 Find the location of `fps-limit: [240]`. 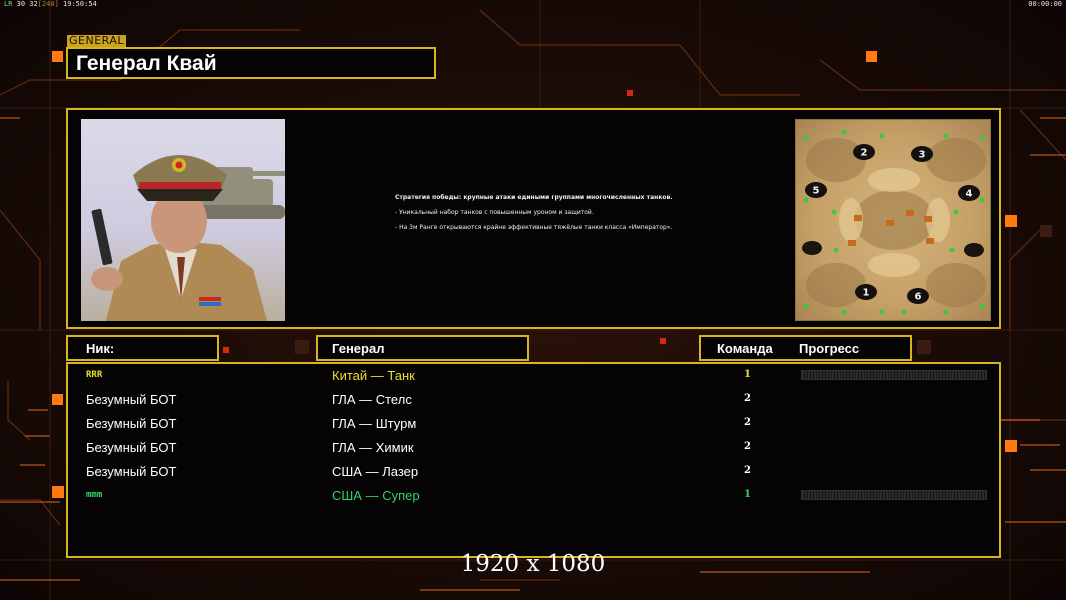

fps-limit: [240] is located at coordinates (48, 4).